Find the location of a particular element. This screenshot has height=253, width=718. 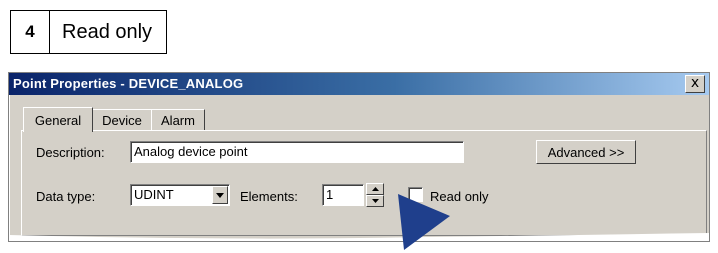

step-number: 4 is located at coordinates (30, 32).